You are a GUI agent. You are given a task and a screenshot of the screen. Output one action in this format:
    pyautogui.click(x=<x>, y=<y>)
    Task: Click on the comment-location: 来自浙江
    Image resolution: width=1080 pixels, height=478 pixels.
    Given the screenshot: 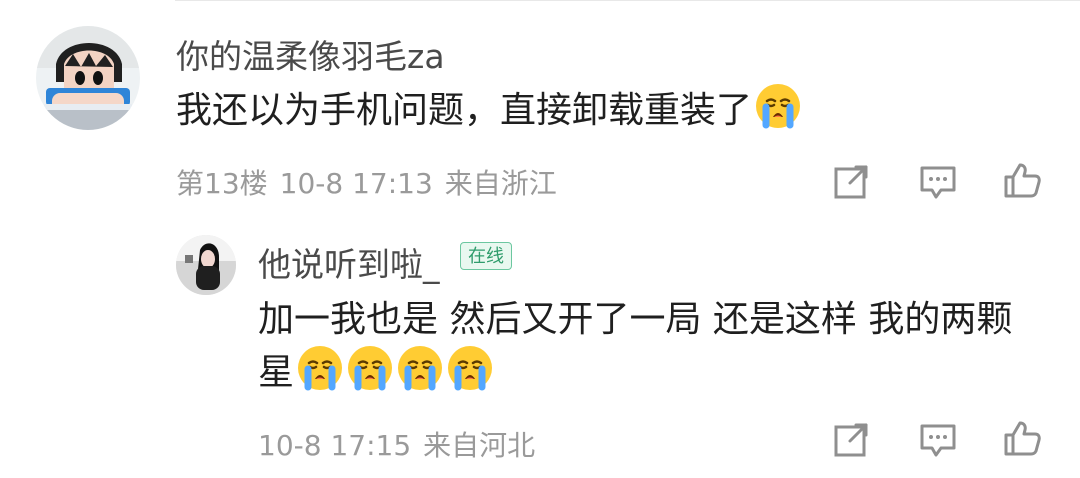 What is the action you would take?
    pyautogui.click(x=500, y=183)
    